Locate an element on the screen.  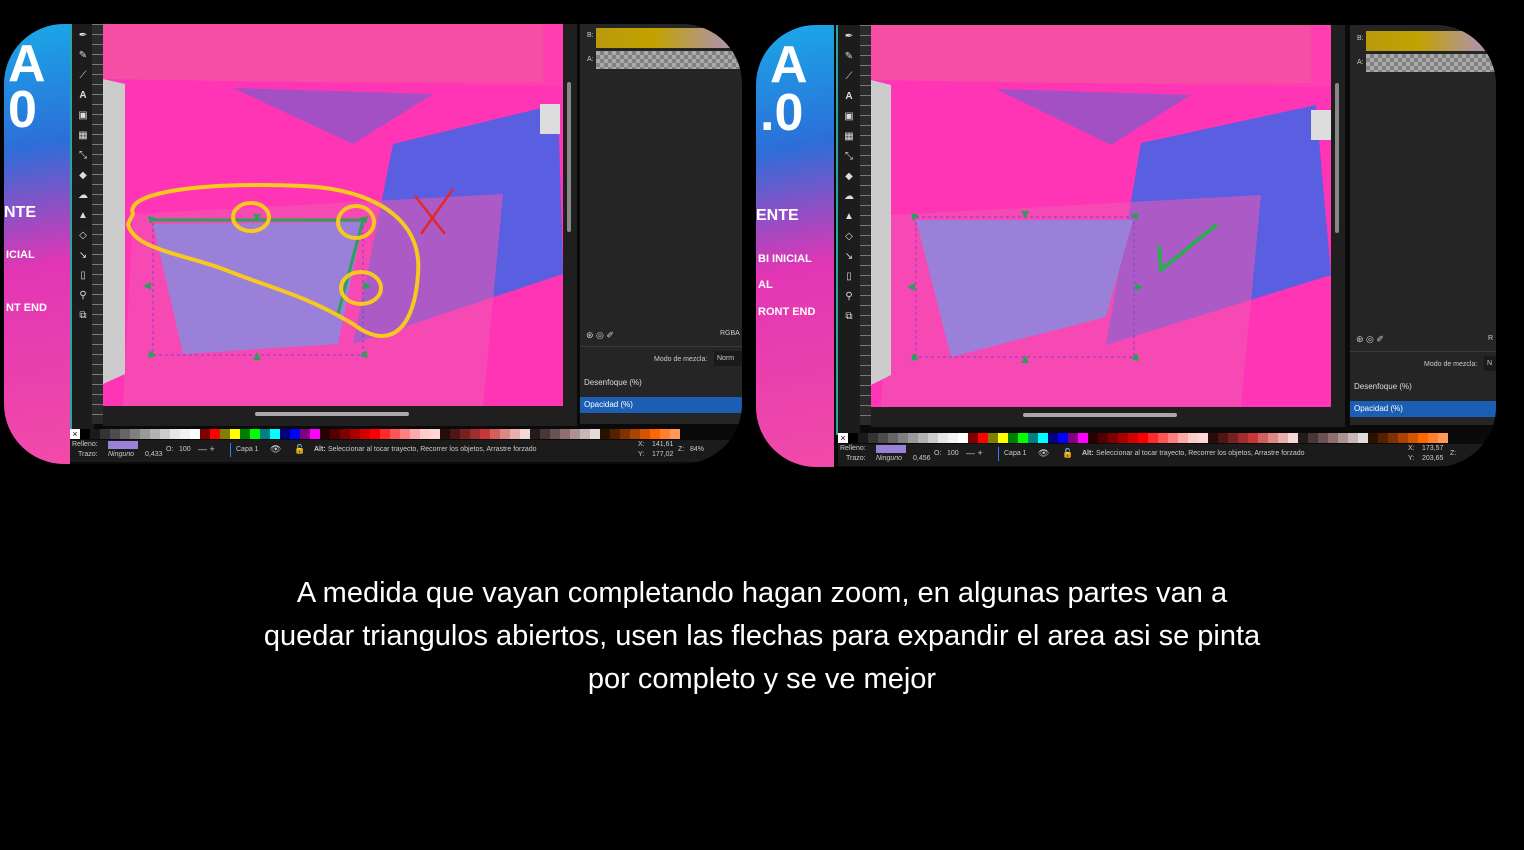
mesh-icon: ▦ is located at coordinates (849, 137).